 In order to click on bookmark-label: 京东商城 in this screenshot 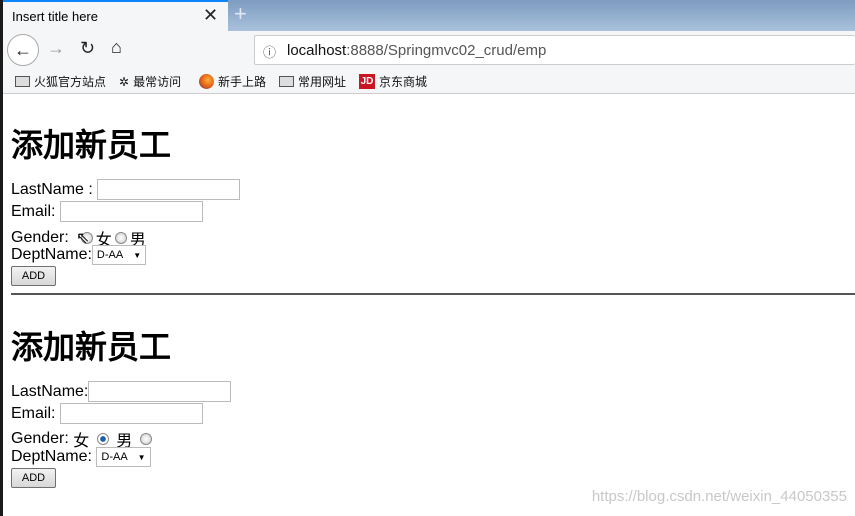, I will do `click(403, 82)`.